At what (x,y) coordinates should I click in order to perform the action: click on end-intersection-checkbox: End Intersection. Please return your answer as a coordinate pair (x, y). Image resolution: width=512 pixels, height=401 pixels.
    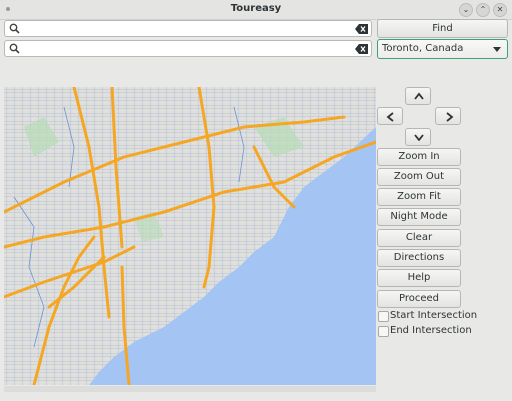
    Looking at the image, I should click on (438, 331).